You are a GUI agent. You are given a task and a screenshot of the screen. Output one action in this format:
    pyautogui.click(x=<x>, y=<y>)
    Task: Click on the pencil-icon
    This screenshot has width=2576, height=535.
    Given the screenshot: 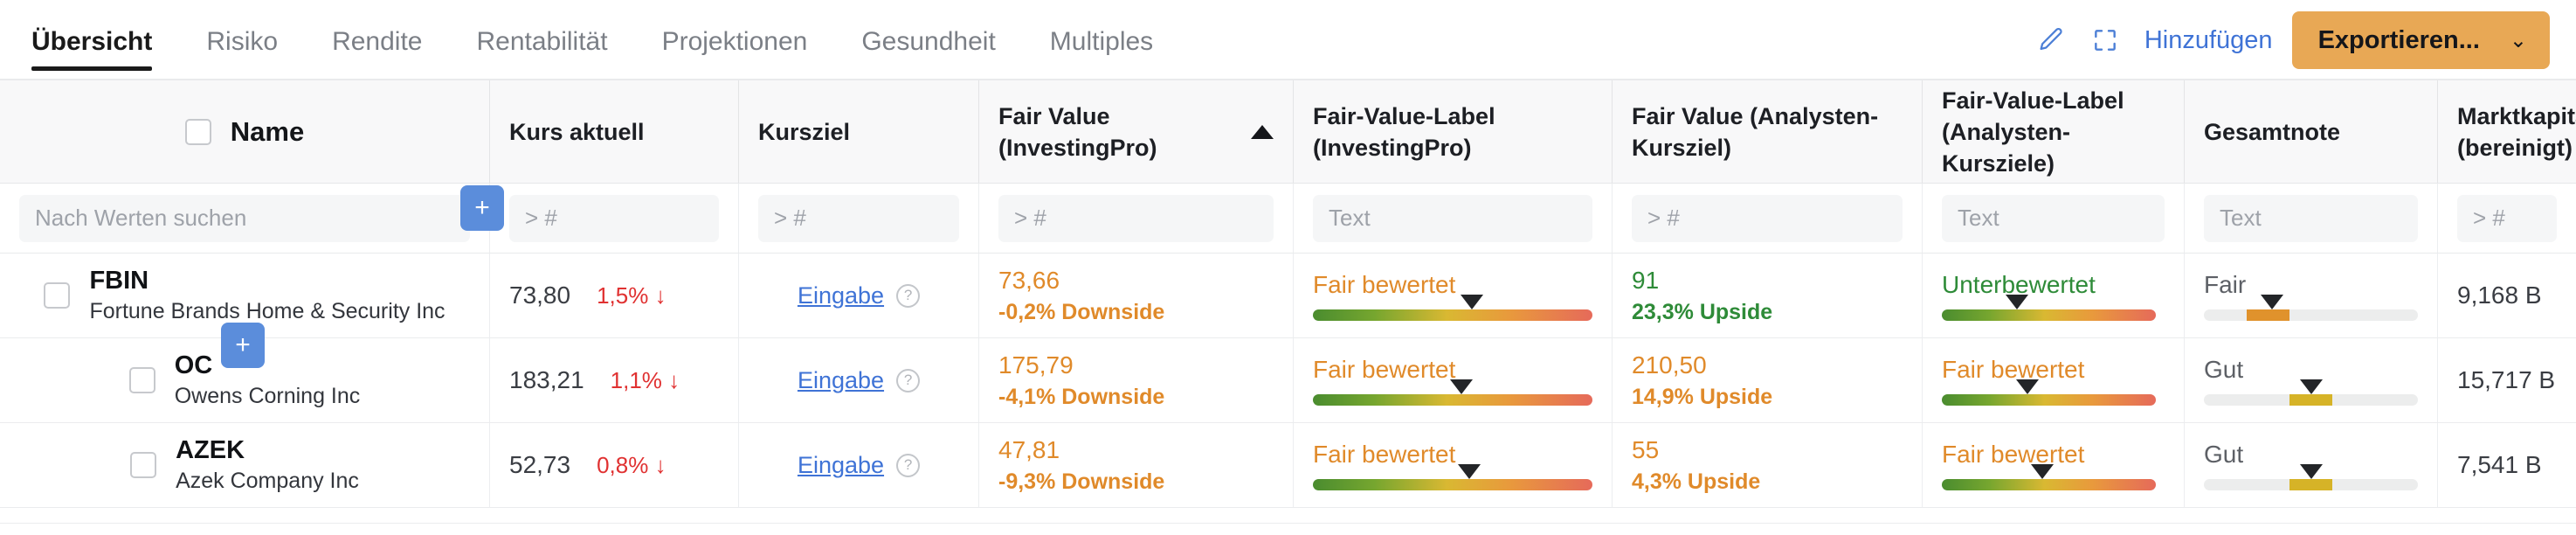 What is the action you would take?
    pyautogui.click(x=2051, y=40)
    